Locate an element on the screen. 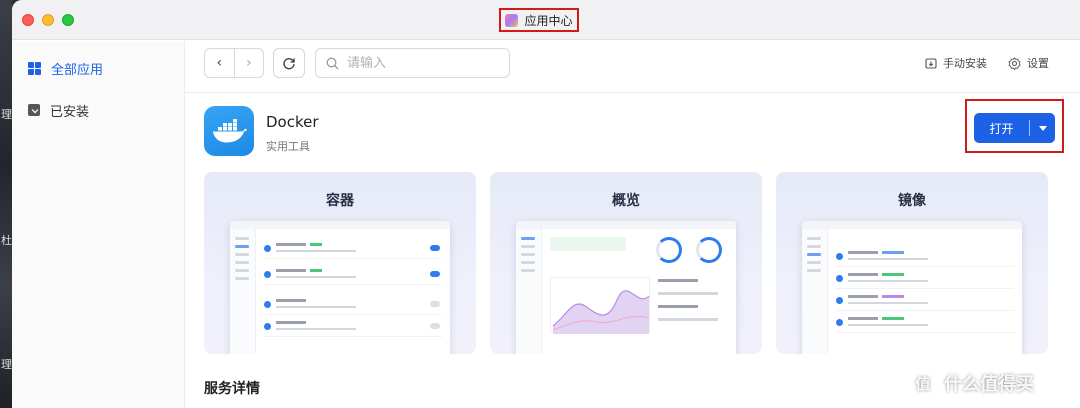  manual-install-button: 手动安装 is located at coordinates (956, 63).